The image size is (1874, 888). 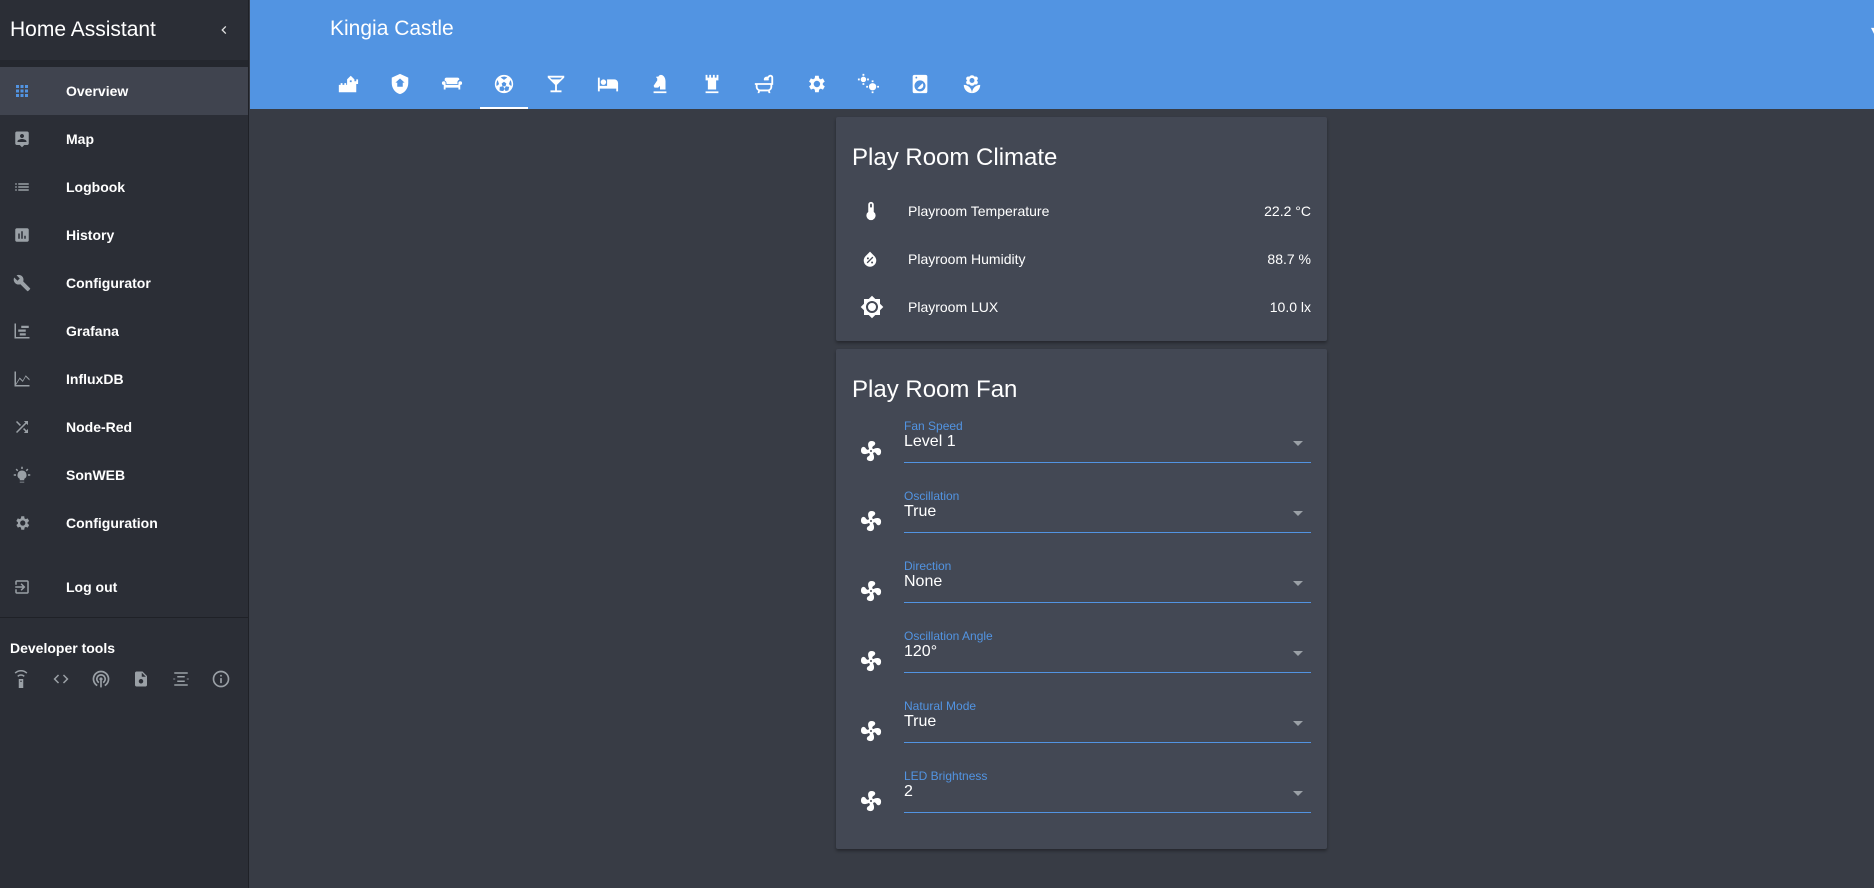 I want to click on field-value: 120°, so click(x=921, y=651).